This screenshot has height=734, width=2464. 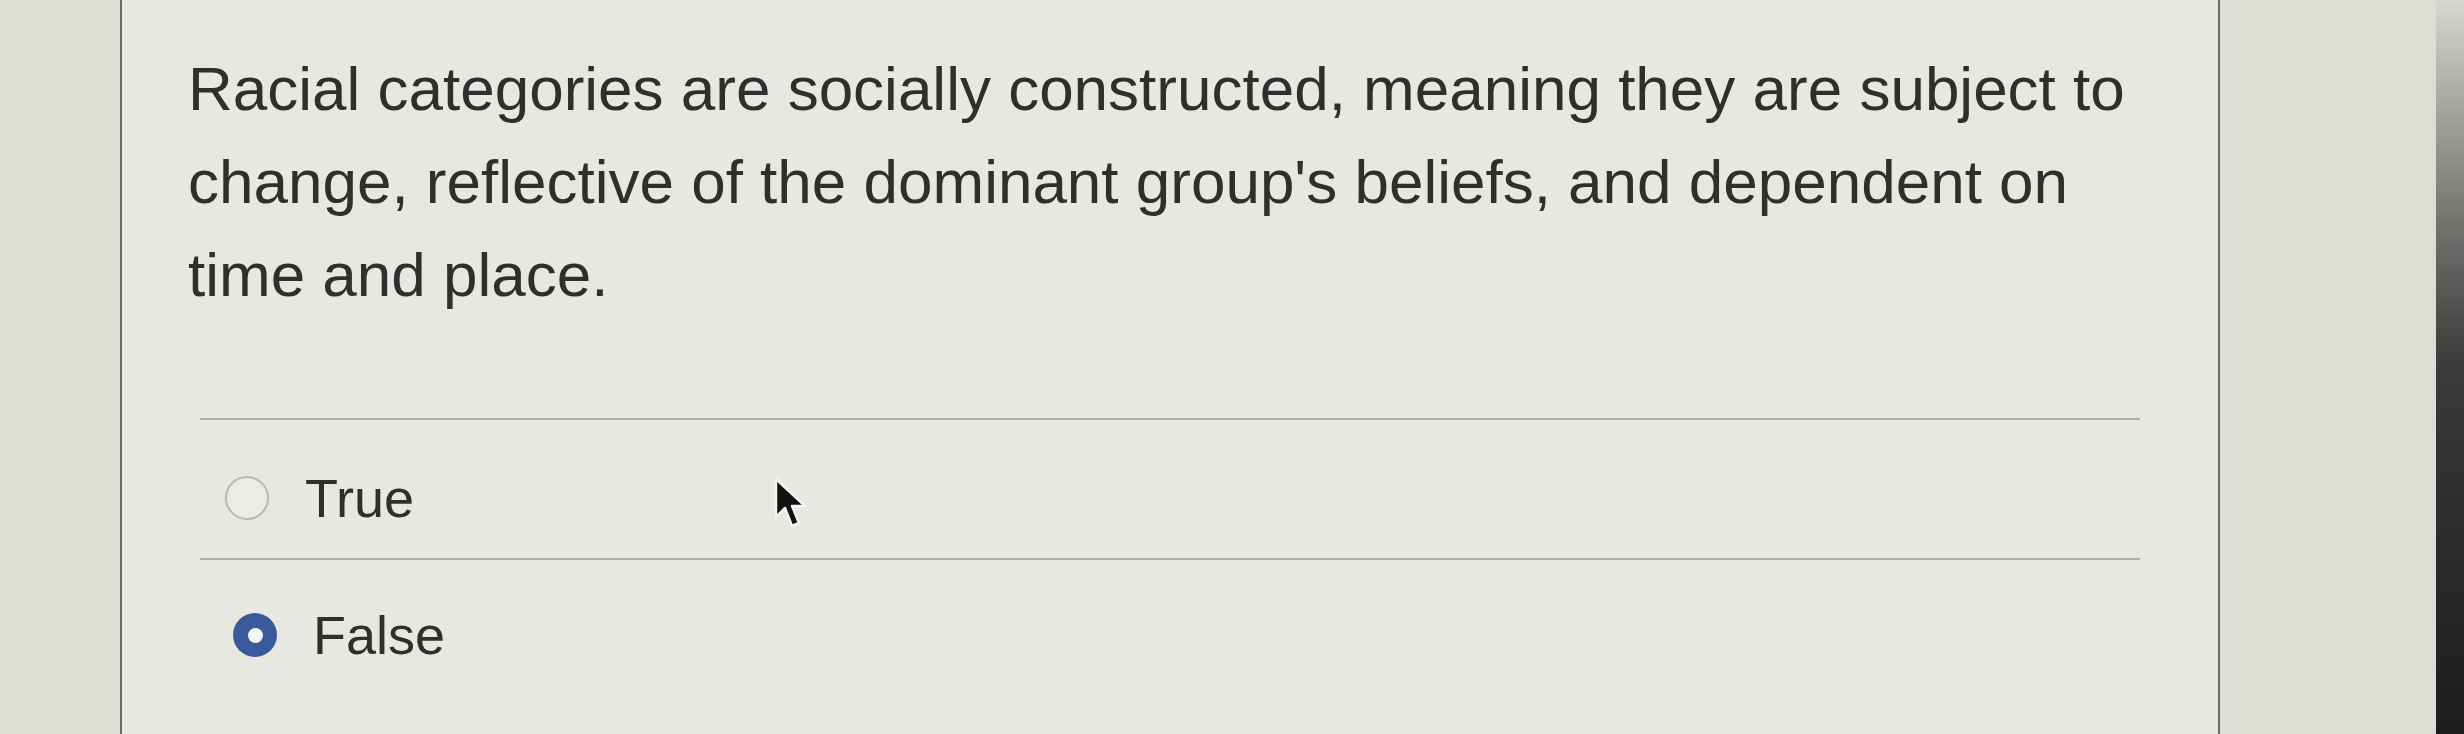 I want to click on option-label: False, so click(x=379, y=635).